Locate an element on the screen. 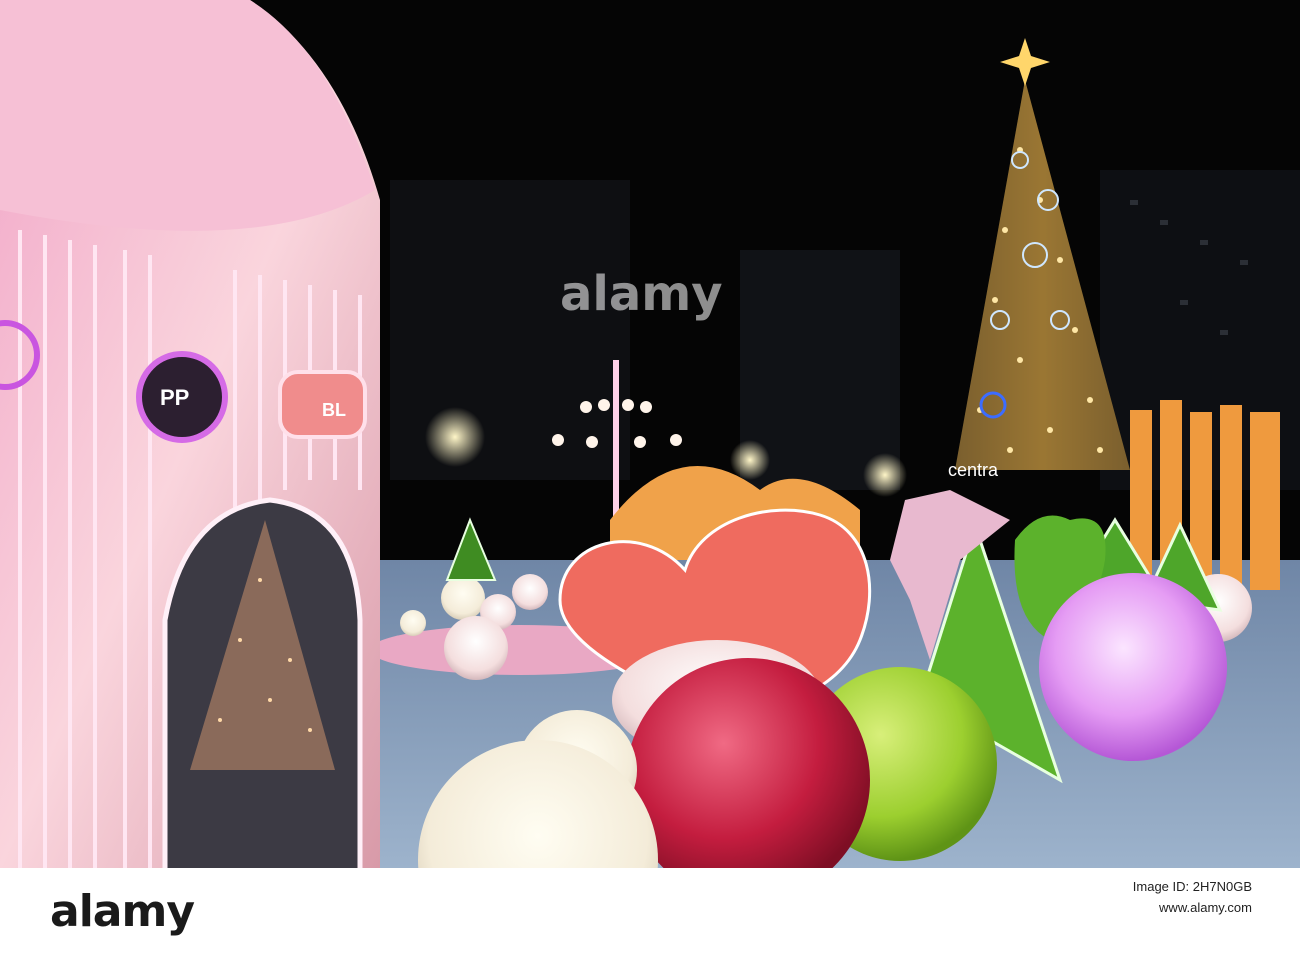 The width and height of the screenshot is (1300, 957). footer-info: Image ID: 2H7N0GB www.alamy.com is located at coordinates (1192, 896).